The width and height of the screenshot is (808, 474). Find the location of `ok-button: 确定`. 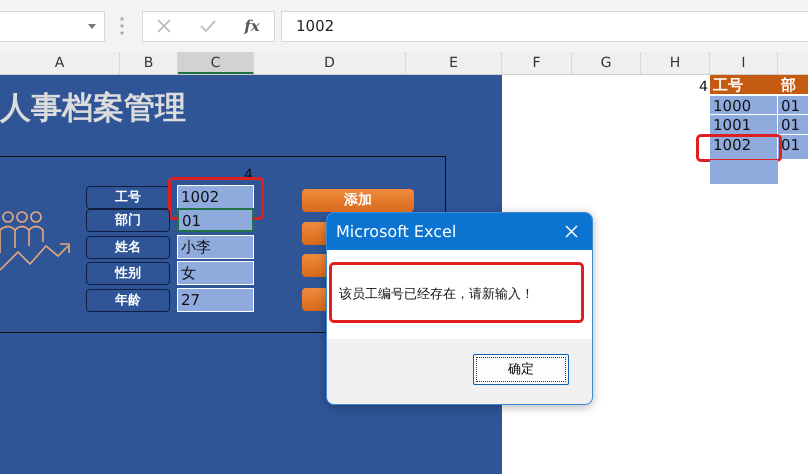

ok-button: 确定 is located at coordinates (521, 369).